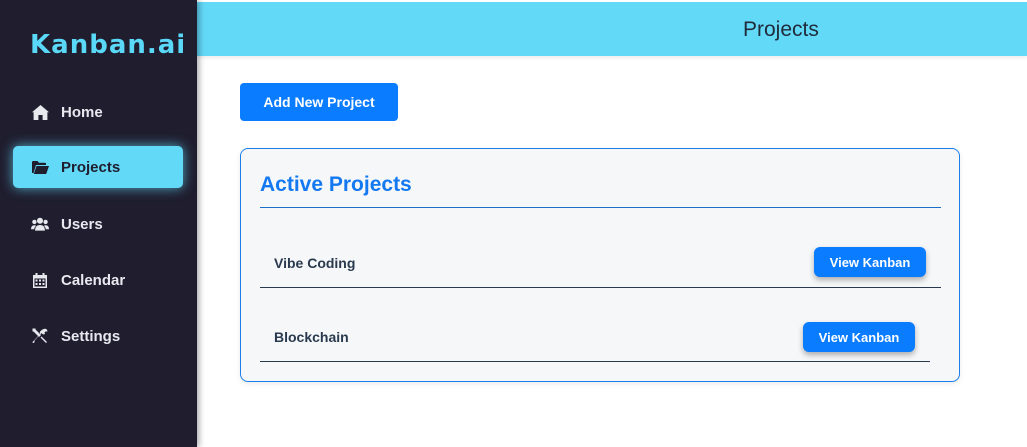  What do you see at coordinates (91, 336) in the screenshot?
I see `sidebar-item-label: Settings` at bounding box center [91, 336].